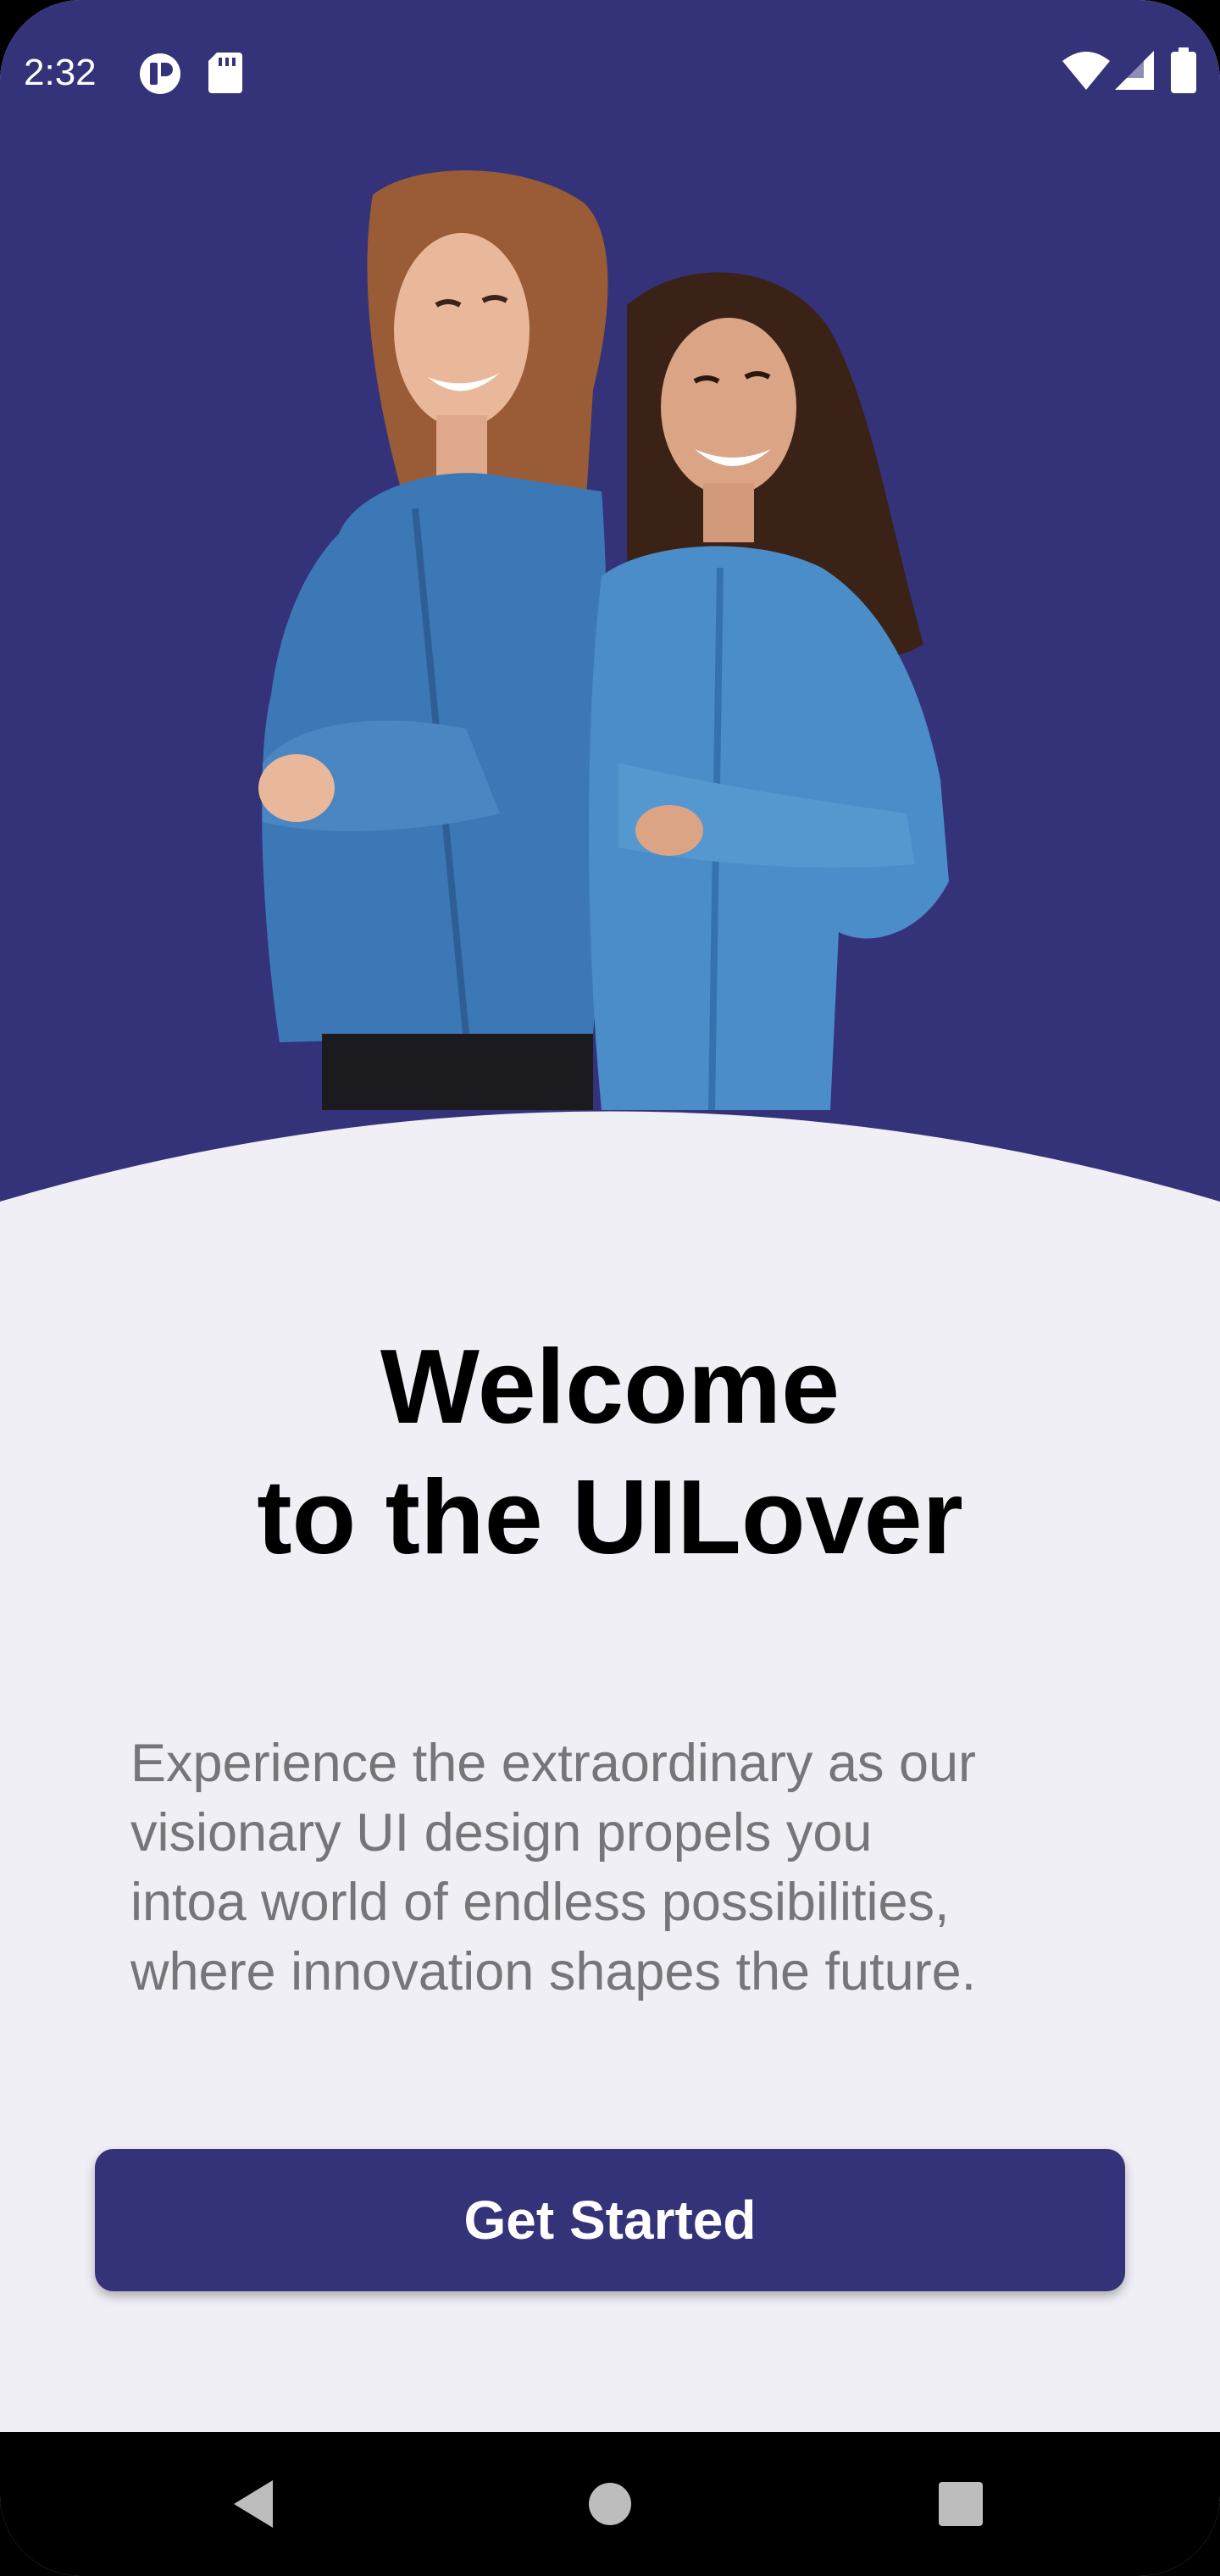  Describe the element at coordinates (610, 1452) in the screenshot. I see `welcome-title: Welcome to the UILover` at that location.